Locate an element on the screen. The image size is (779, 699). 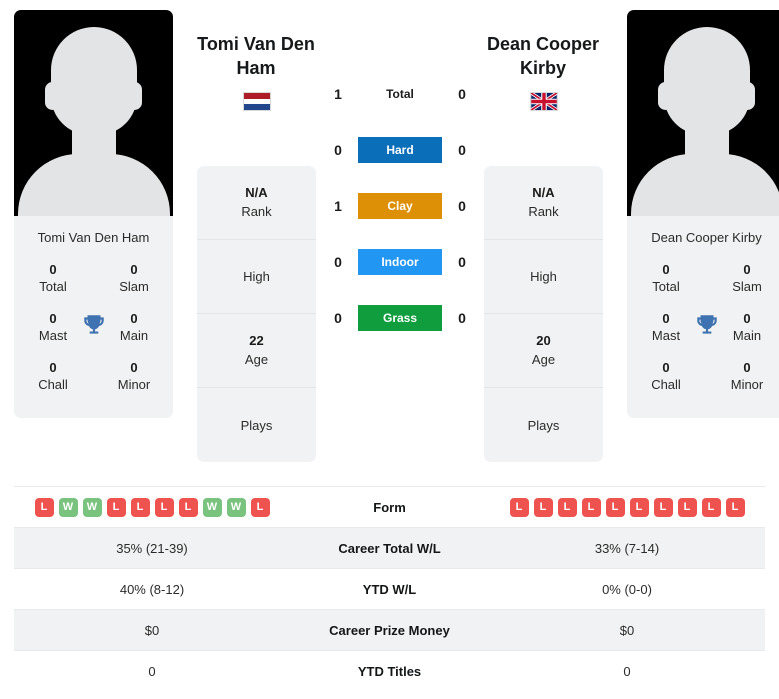
united-kingdom-flag-icon is located at coordinates (543, 101).